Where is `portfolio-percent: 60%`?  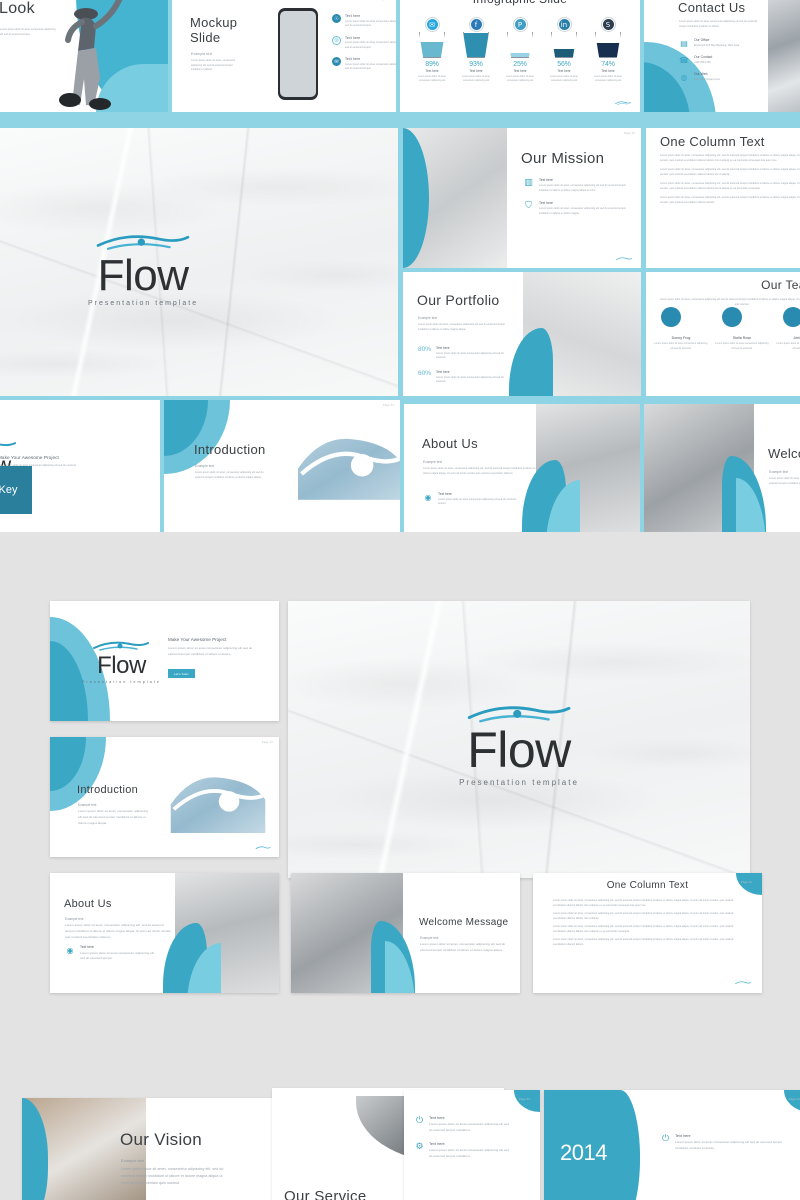 portfolio-percent: 60% is located at coordinates (425, 373).